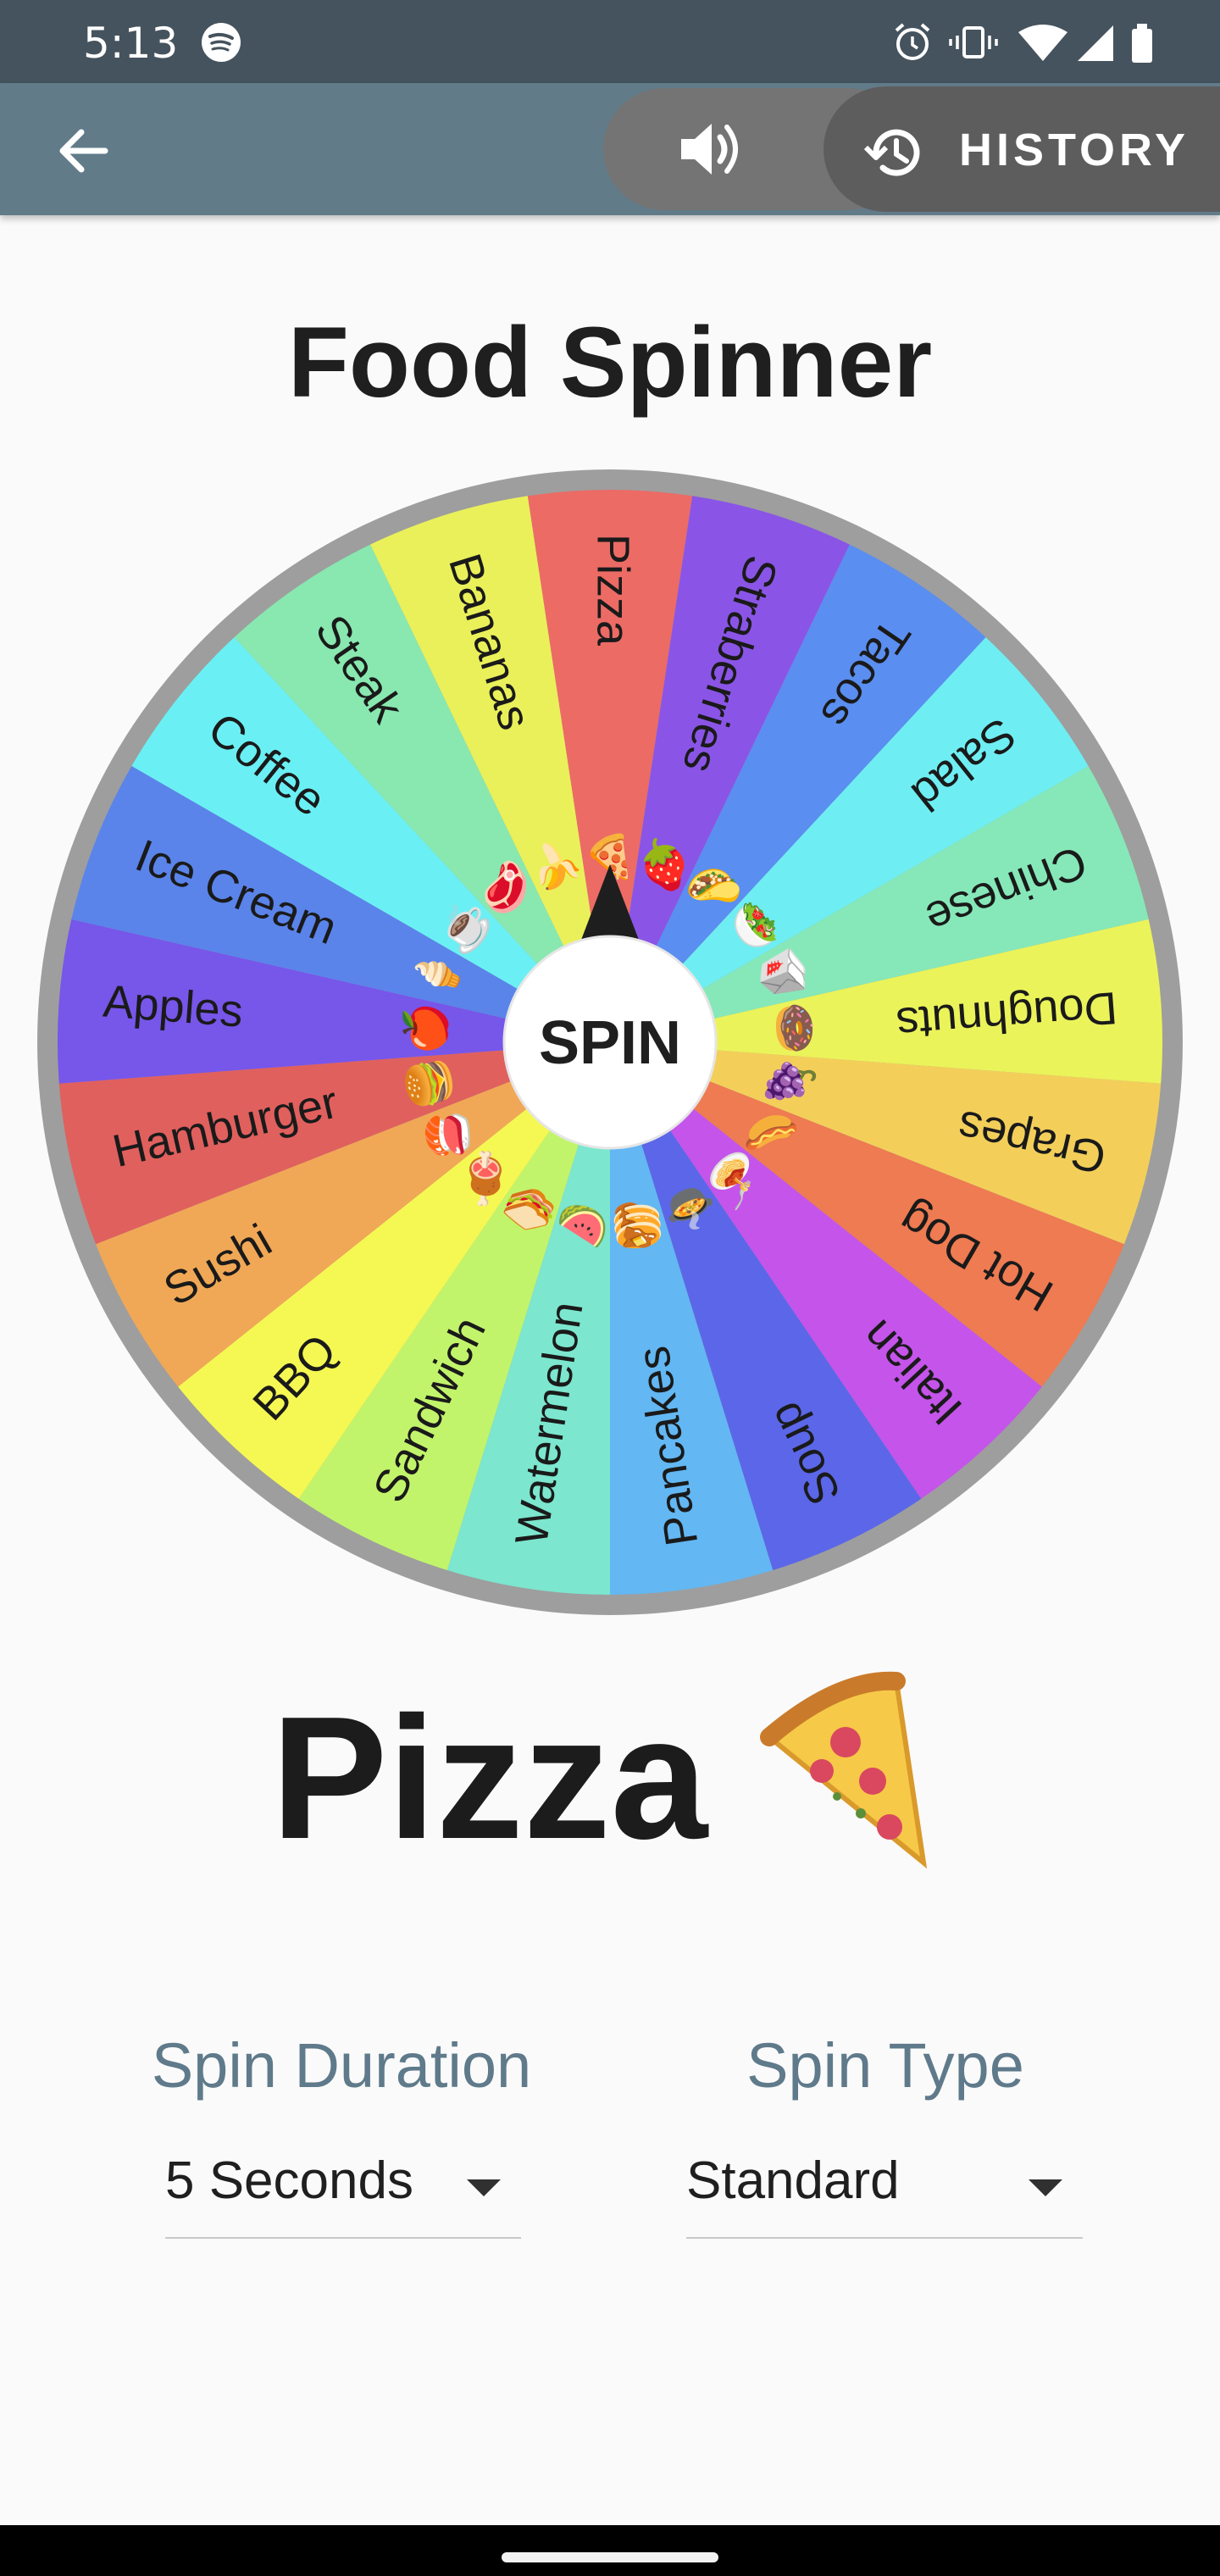 Image resolution: width=1220 pixels, height=2576 pixels. What do you see at coordinates (489, 1777) in the screenshot?
I see `result-text: Pizza` at bounding box center [489, 1777].